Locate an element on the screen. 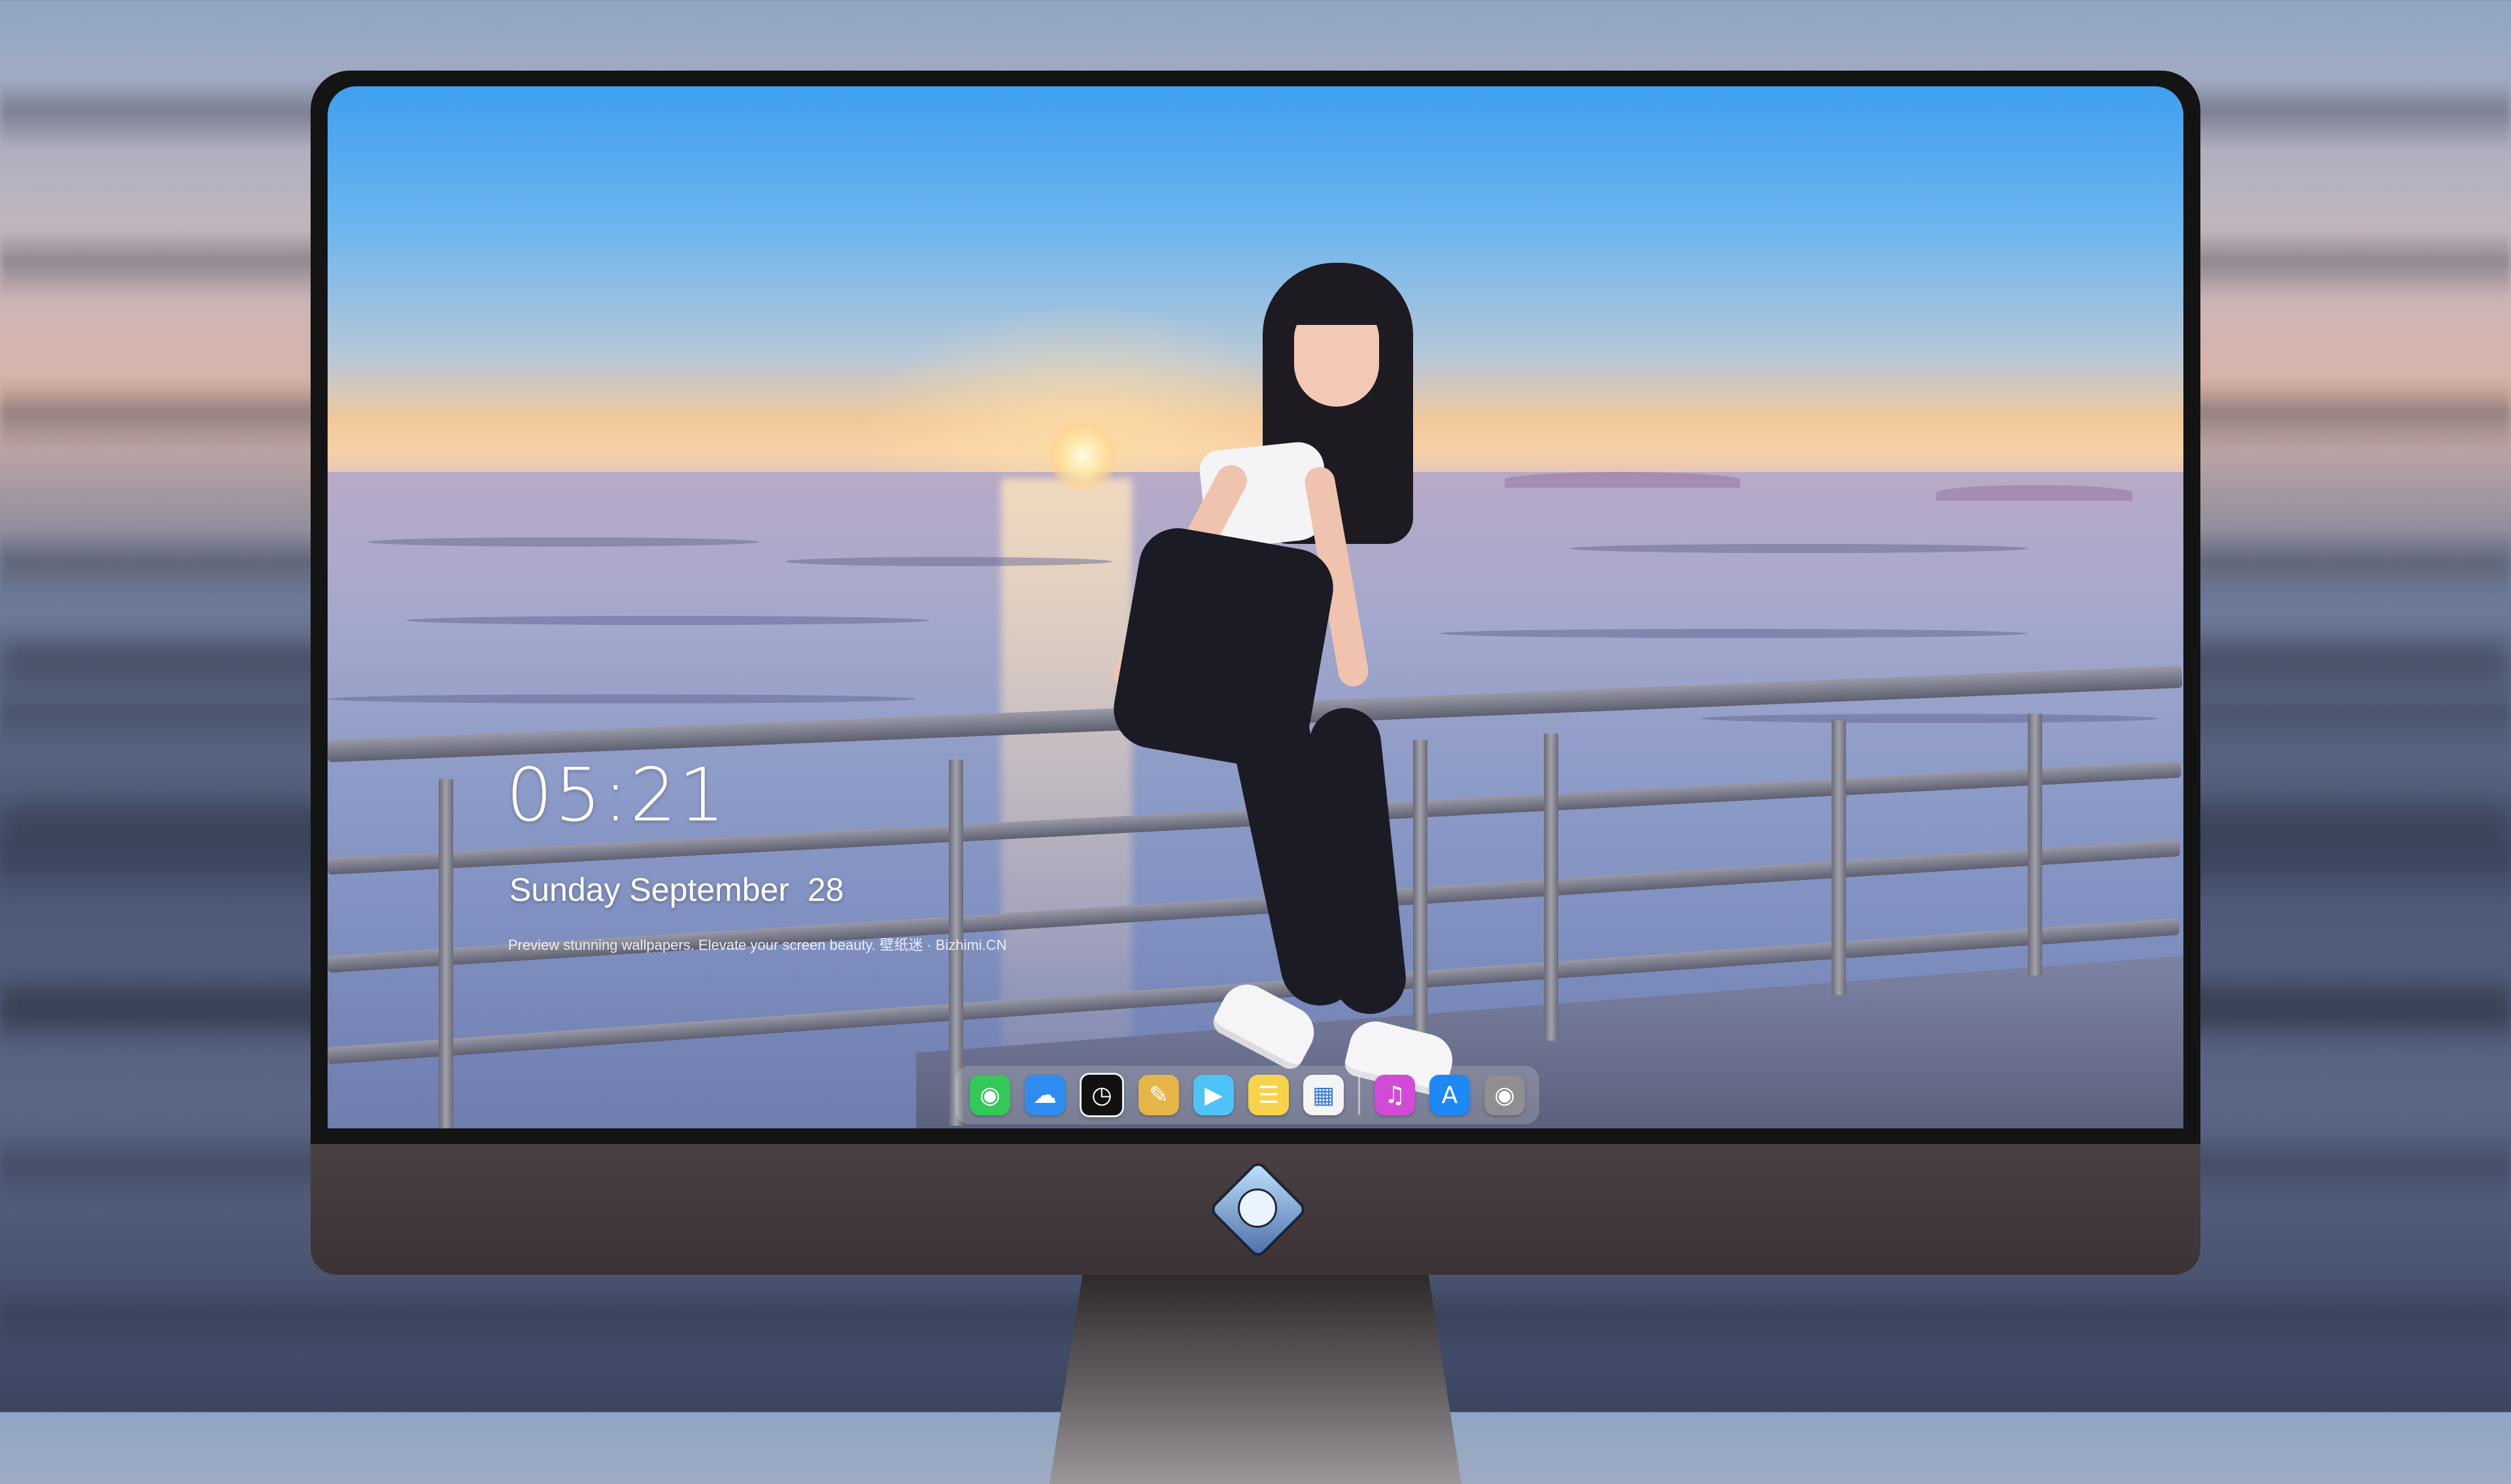 The height and width of the screenshot is (1484, 2511). lock-screen-date: Sunday September 28 is located at coordinates (676, 889).